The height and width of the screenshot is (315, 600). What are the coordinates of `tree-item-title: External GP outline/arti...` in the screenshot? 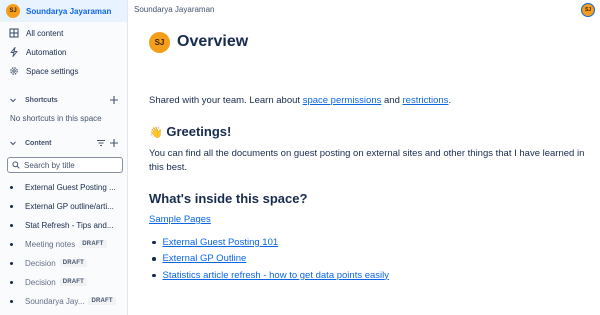 It's located at (69, 206).